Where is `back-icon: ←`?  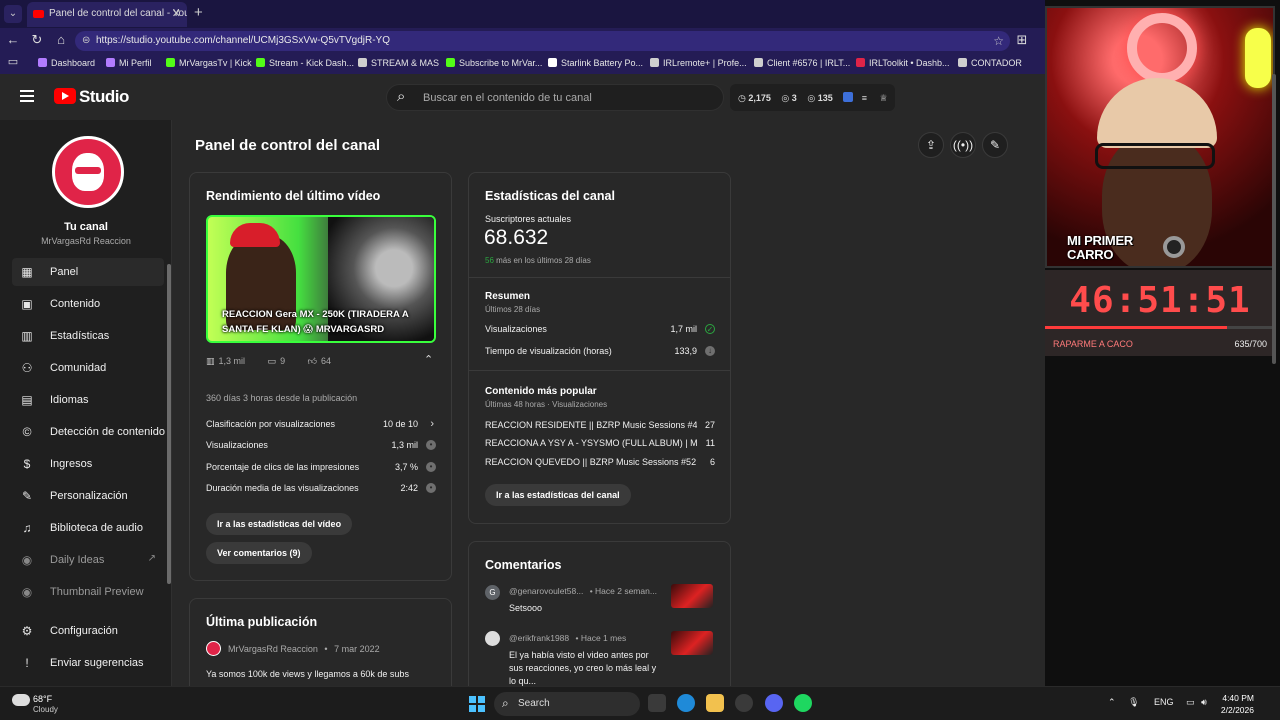
back-icon: ← is located at coordinates (13, 39).